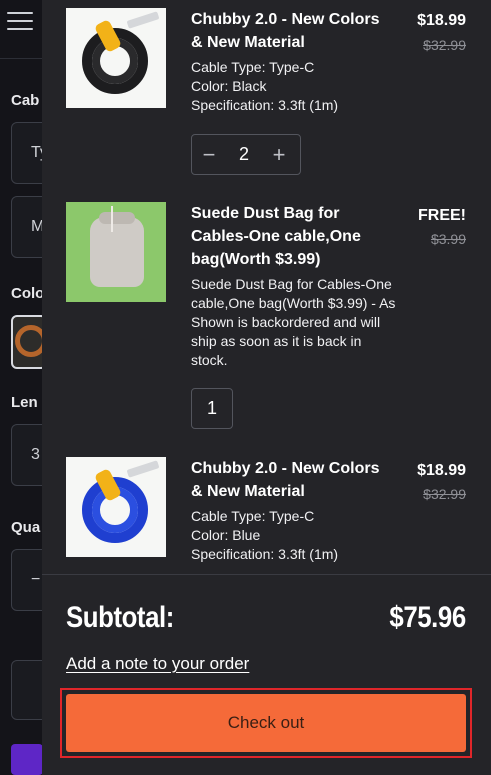  I want to click on quantity-stepper: − 2 +, so click(246, 154).